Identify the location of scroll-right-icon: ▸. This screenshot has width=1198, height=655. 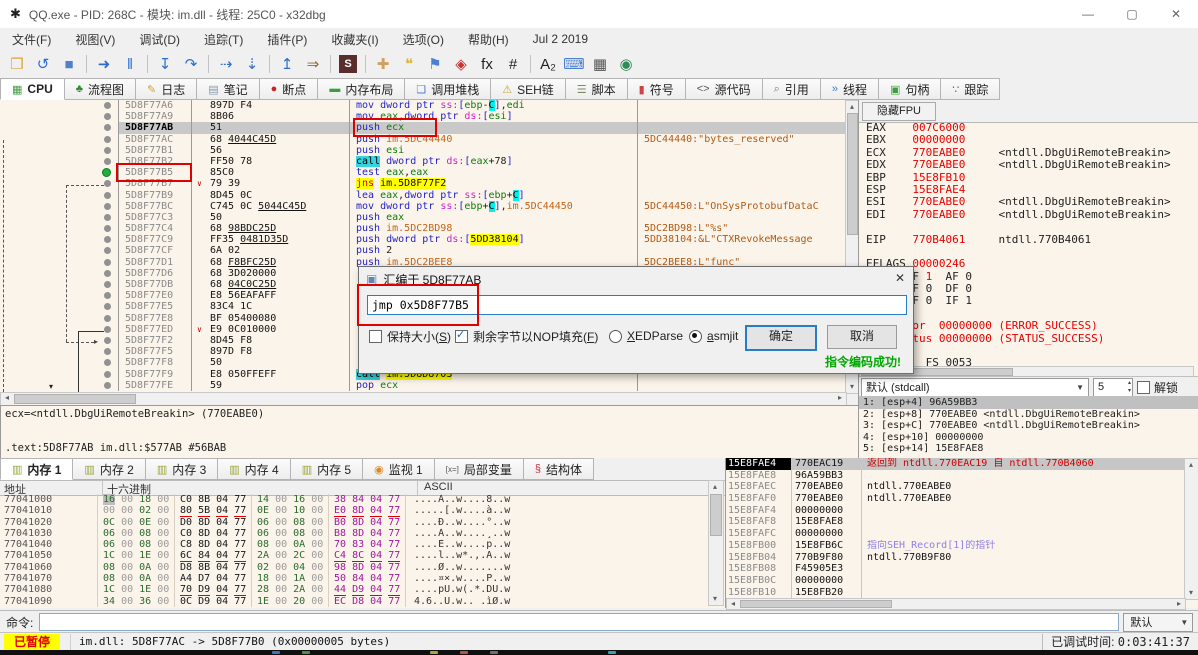
(1179, 604).